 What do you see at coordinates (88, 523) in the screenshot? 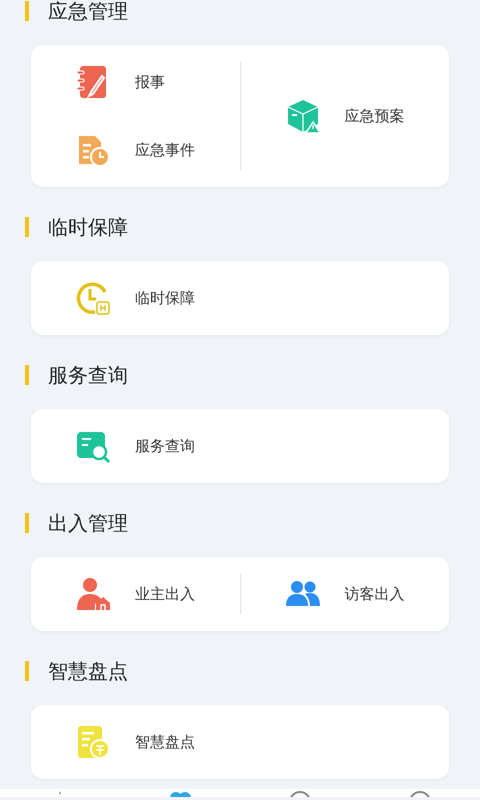
I see `section-title: 出入管理` at bounding box center [88, 523].